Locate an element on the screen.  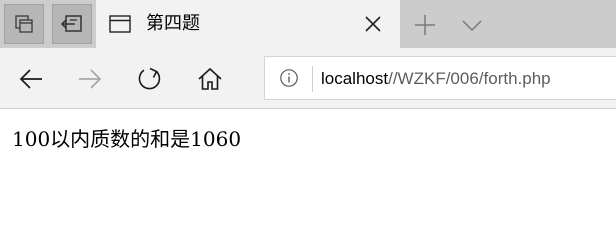
back-arrow-icon is located at coordinates (31, 79).